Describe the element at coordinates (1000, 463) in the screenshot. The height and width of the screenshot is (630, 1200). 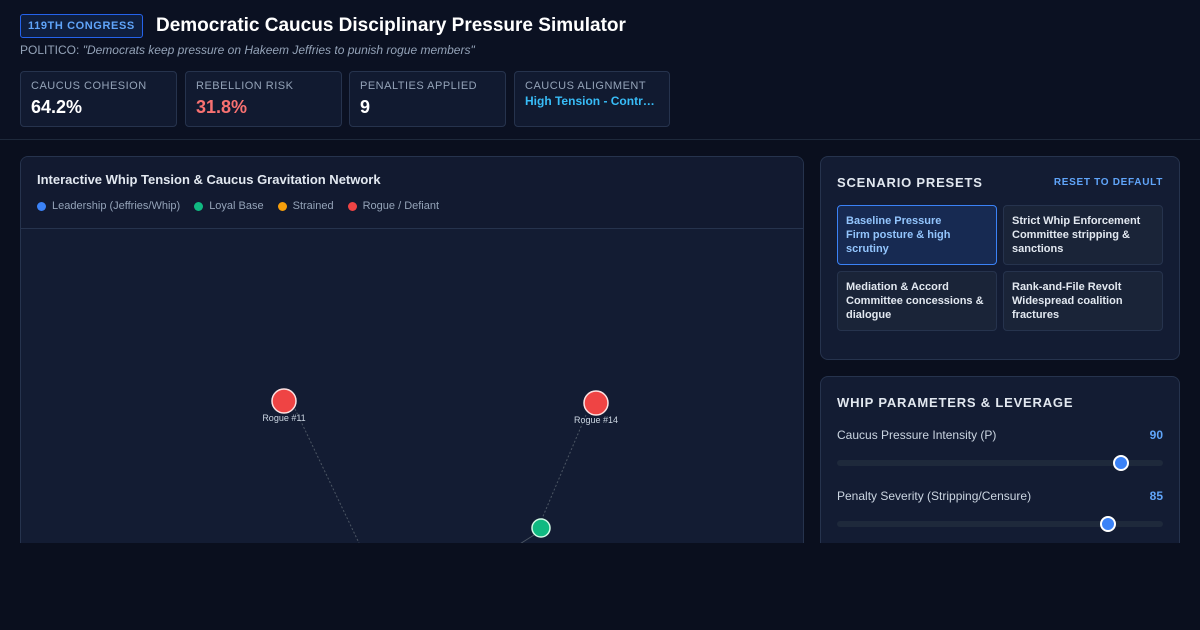
I see `pressure-slider` at that location.